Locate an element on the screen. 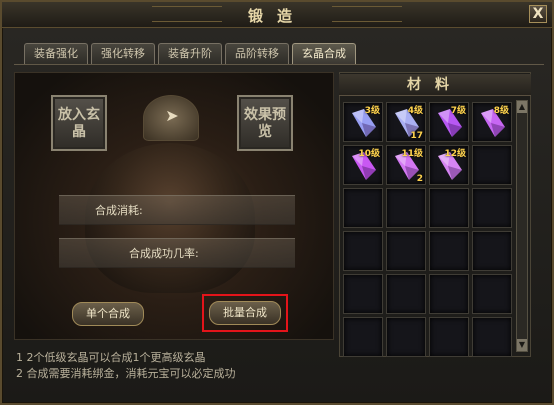 This screenshot has width=554, height=405. scroll-down-icon: ▼ is located at coordinates (522, 345).